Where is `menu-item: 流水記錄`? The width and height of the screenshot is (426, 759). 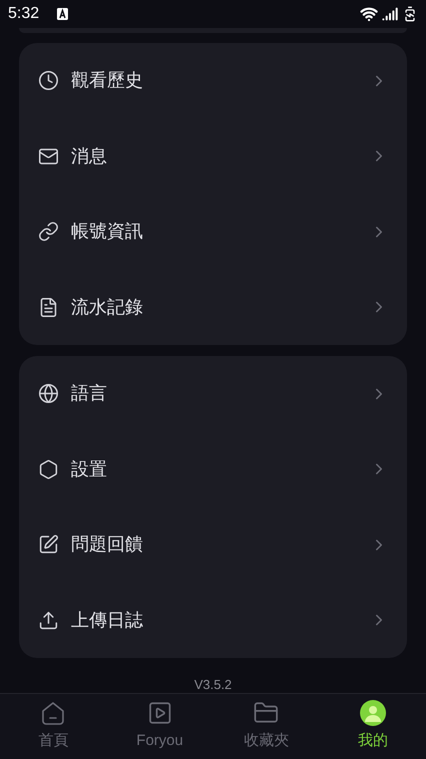
menu-item: 流水記錄 is located at coordinates (213, 307).